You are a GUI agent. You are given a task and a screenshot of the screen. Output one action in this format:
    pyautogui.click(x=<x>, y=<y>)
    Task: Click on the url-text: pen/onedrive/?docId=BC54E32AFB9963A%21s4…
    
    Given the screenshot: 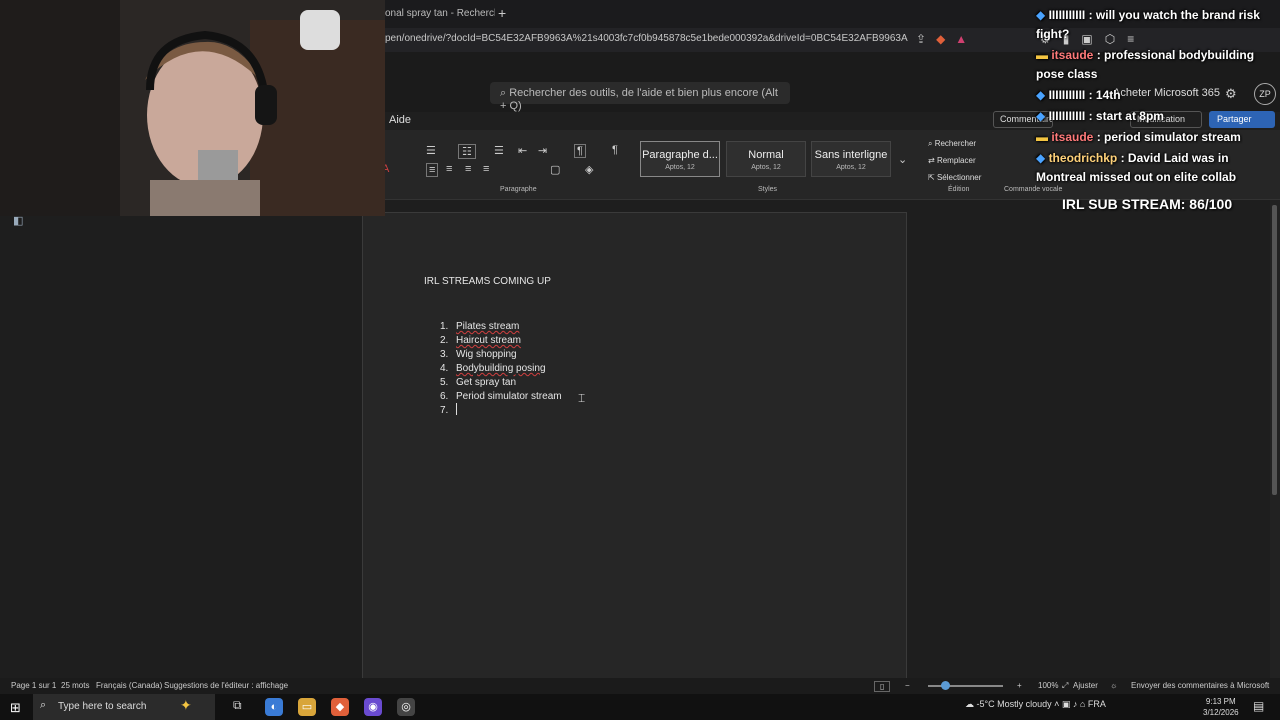 What is the action you would take?
    pyautogui.click(x=646, y=38)
    